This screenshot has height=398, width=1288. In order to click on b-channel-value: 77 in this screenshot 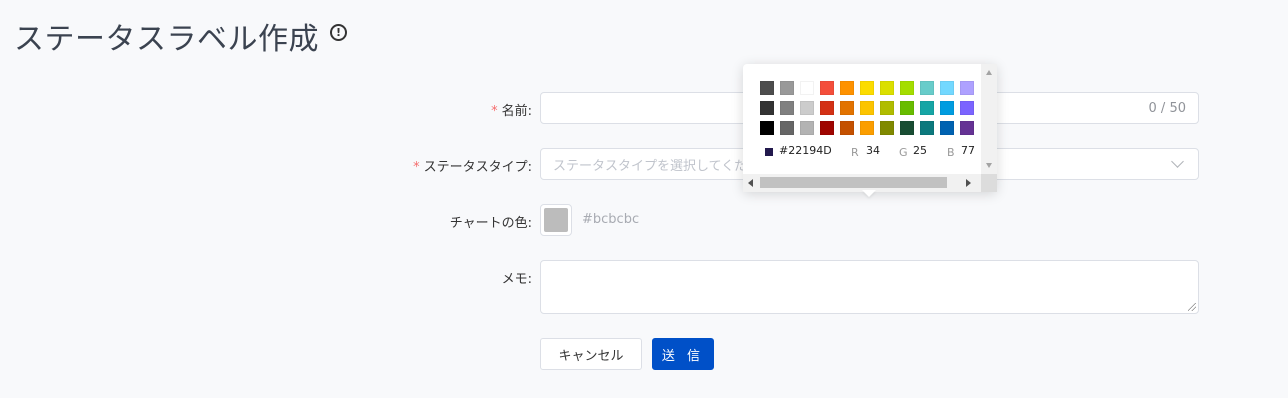, I will do `click(968, 150)`.